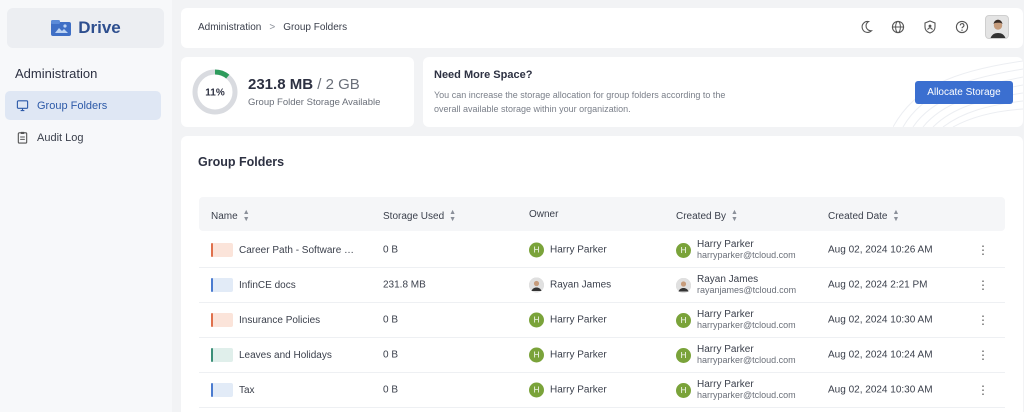  Describe the element at coordinates (602, 28) in the screenshot. I see `top-bar: Administration > Group Folders` at that location.